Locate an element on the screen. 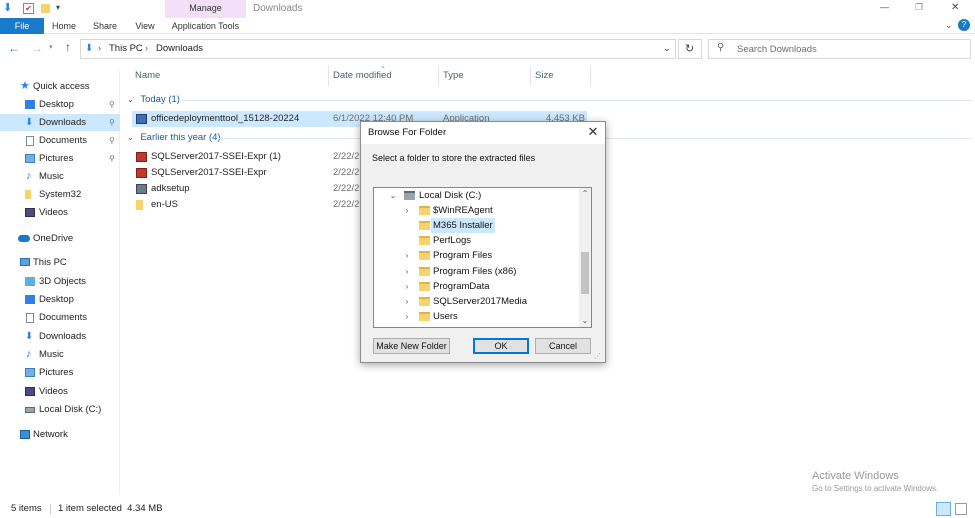  nav-pc-documents: Documents is located at coordinates (60, 317).